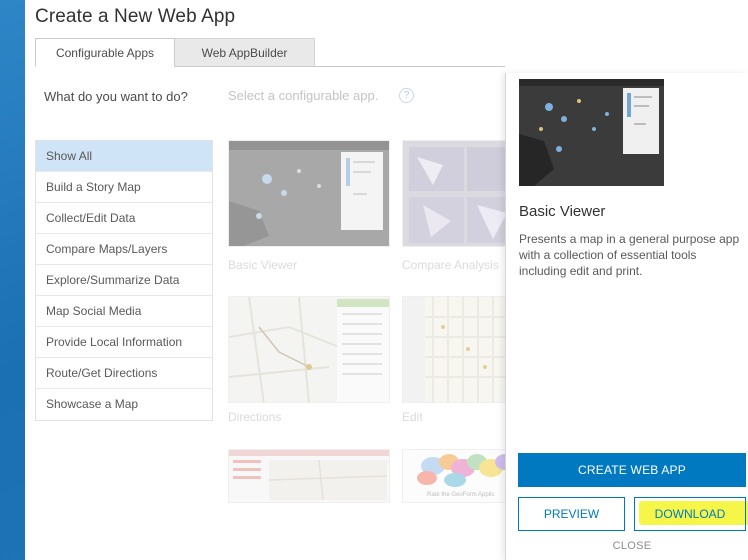 The image size is (748, 560). I want to click on download-button: DOWNLOAD, so click(690, 514).